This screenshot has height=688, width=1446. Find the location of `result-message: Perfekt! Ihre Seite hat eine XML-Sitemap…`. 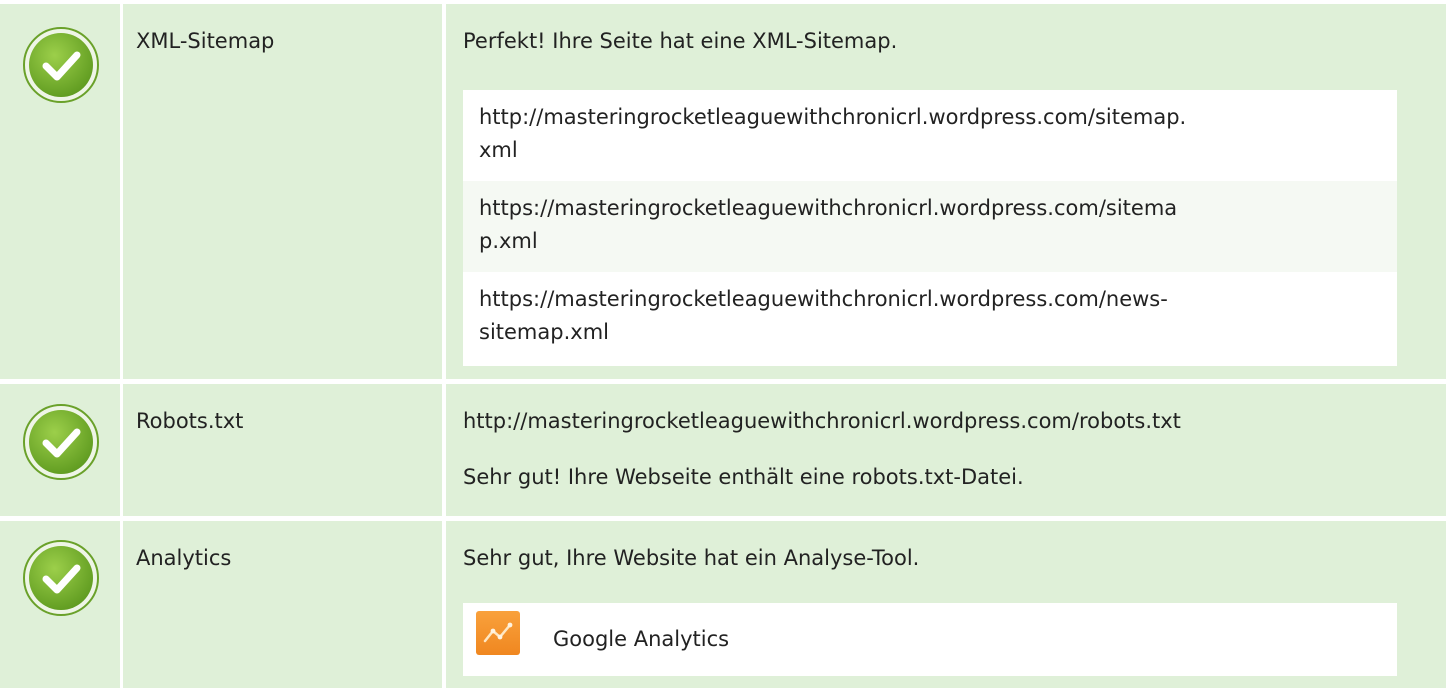

result-message: Perfekt! Ihre Seite hat eine XML-Sitemap… is located at coordinates (680, 41).